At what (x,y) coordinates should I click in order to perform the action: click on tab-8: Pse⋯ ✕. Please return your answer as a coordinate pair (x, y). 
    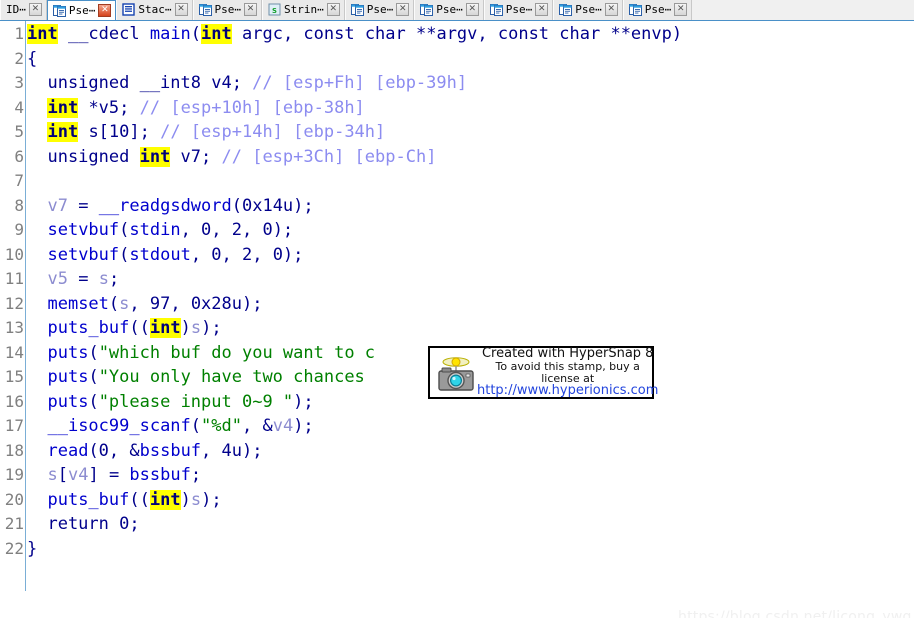
    Looking at the image, I should click on (588, 10).